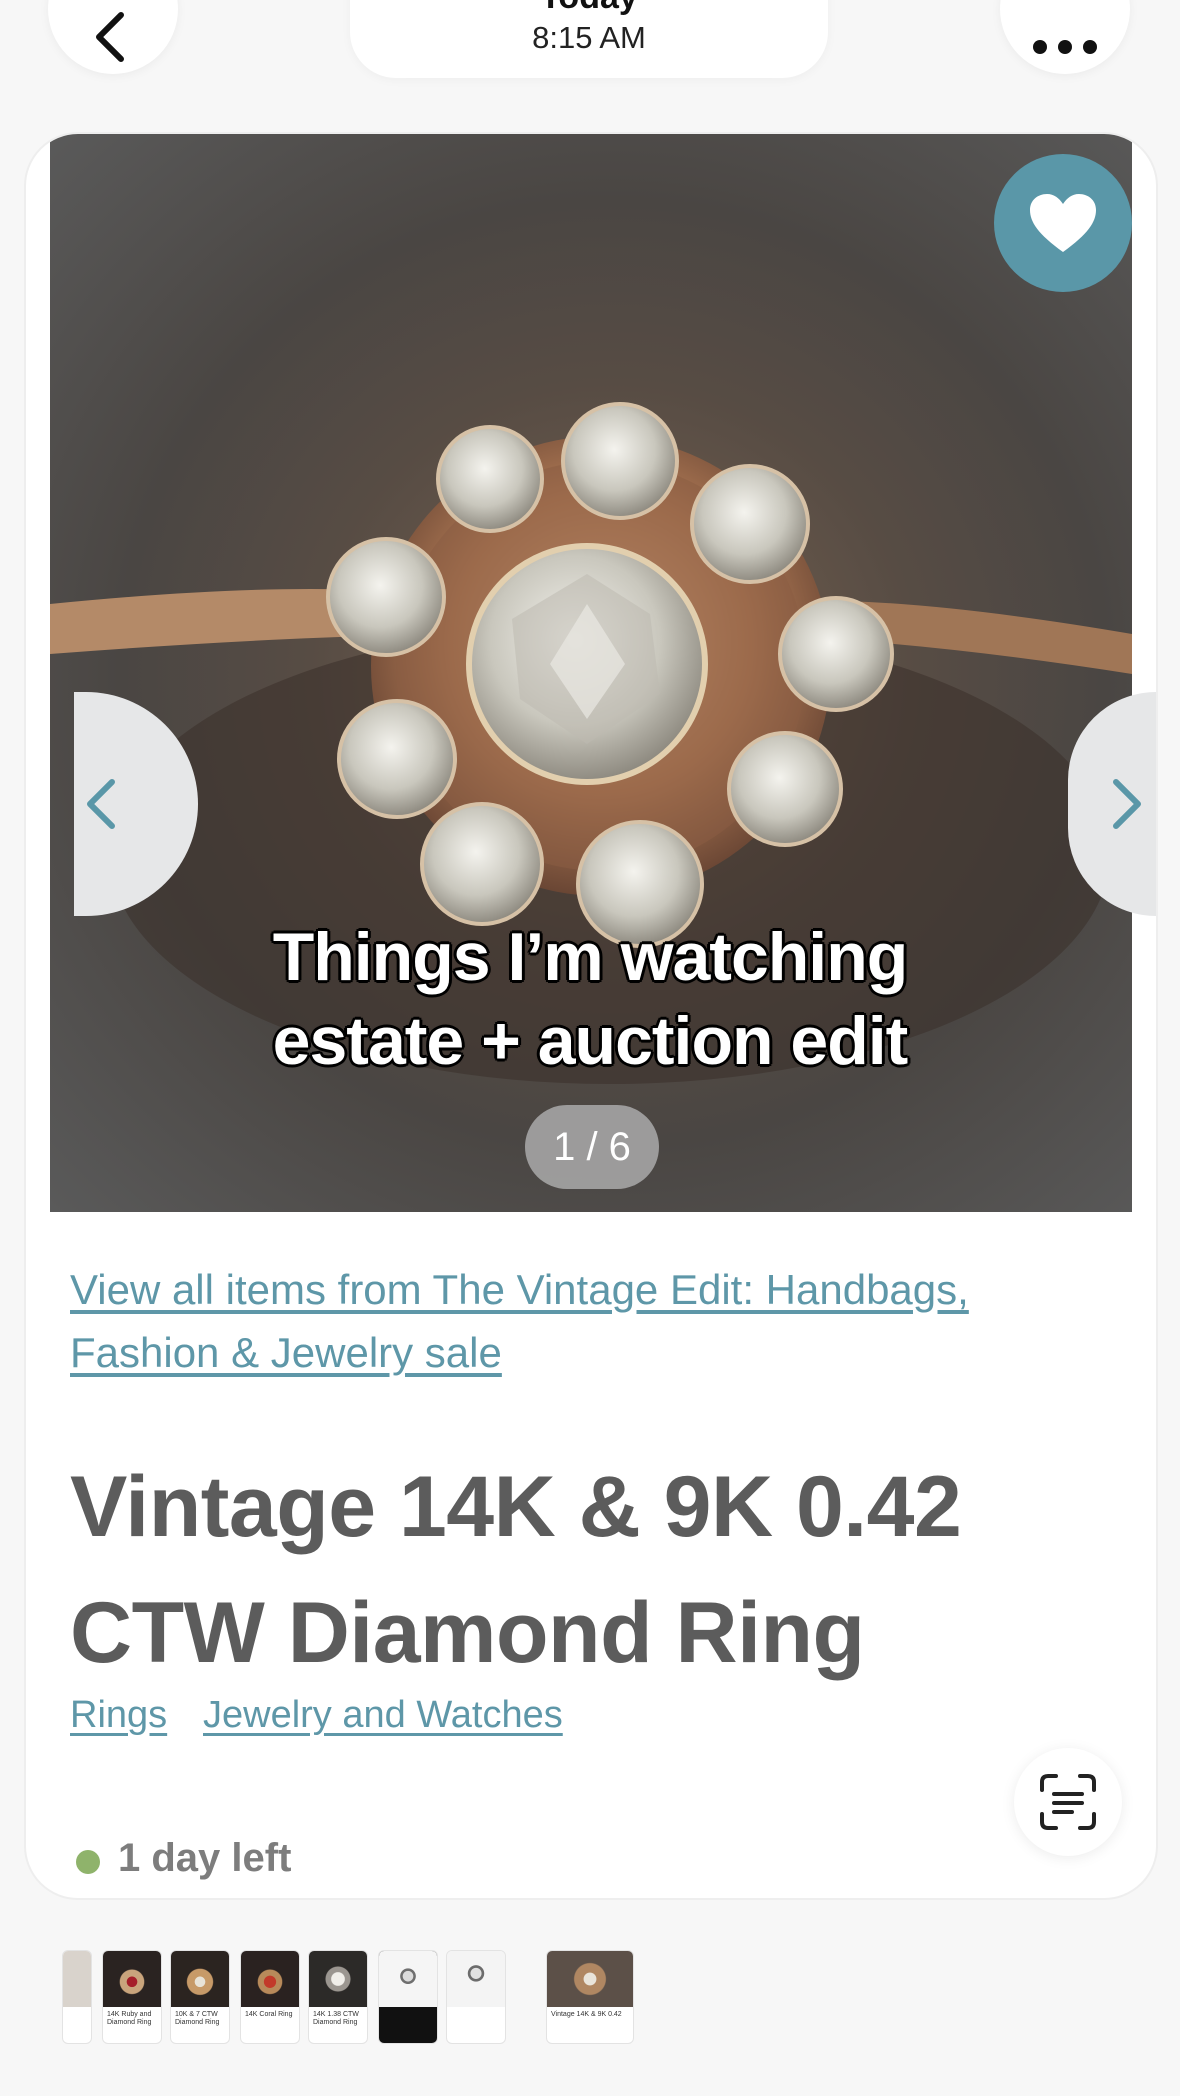 This screenshot has width=1180, height=2096. Describe the element at coordinates (592, 1147) in the screenshot. I see `image-counter: 1 / 6` at that location.